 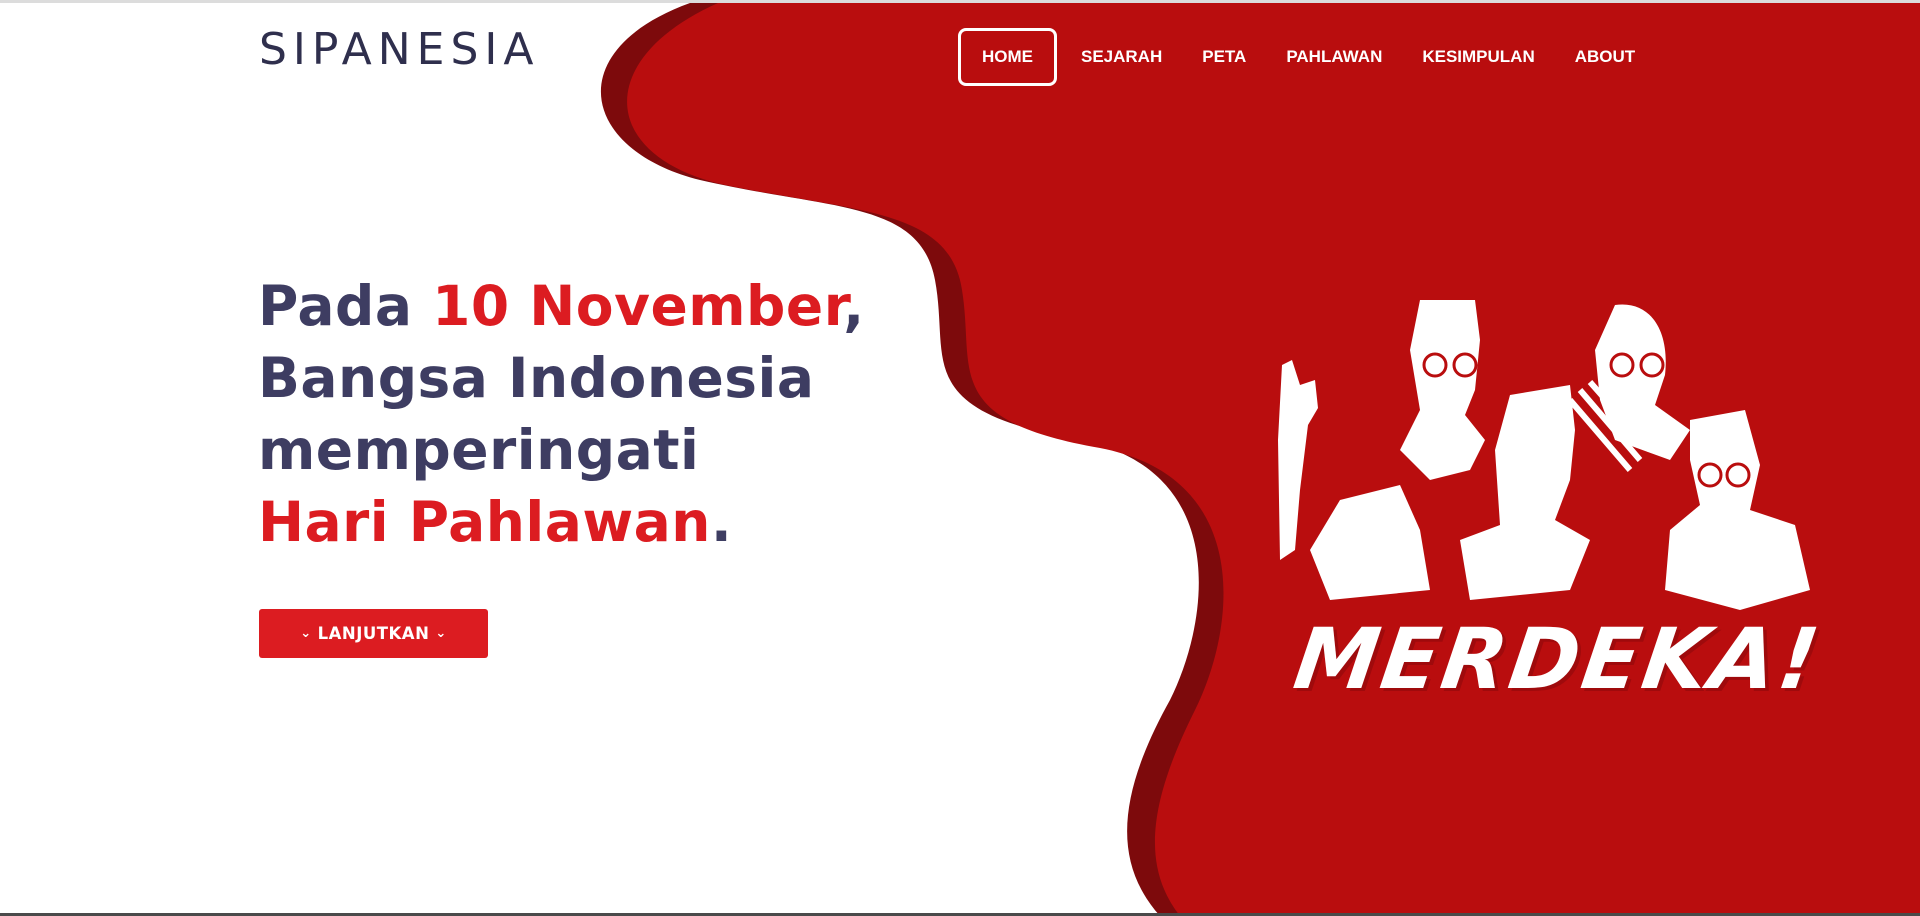 I want to click on headline-text: Pada, so click(x=345, y=306).